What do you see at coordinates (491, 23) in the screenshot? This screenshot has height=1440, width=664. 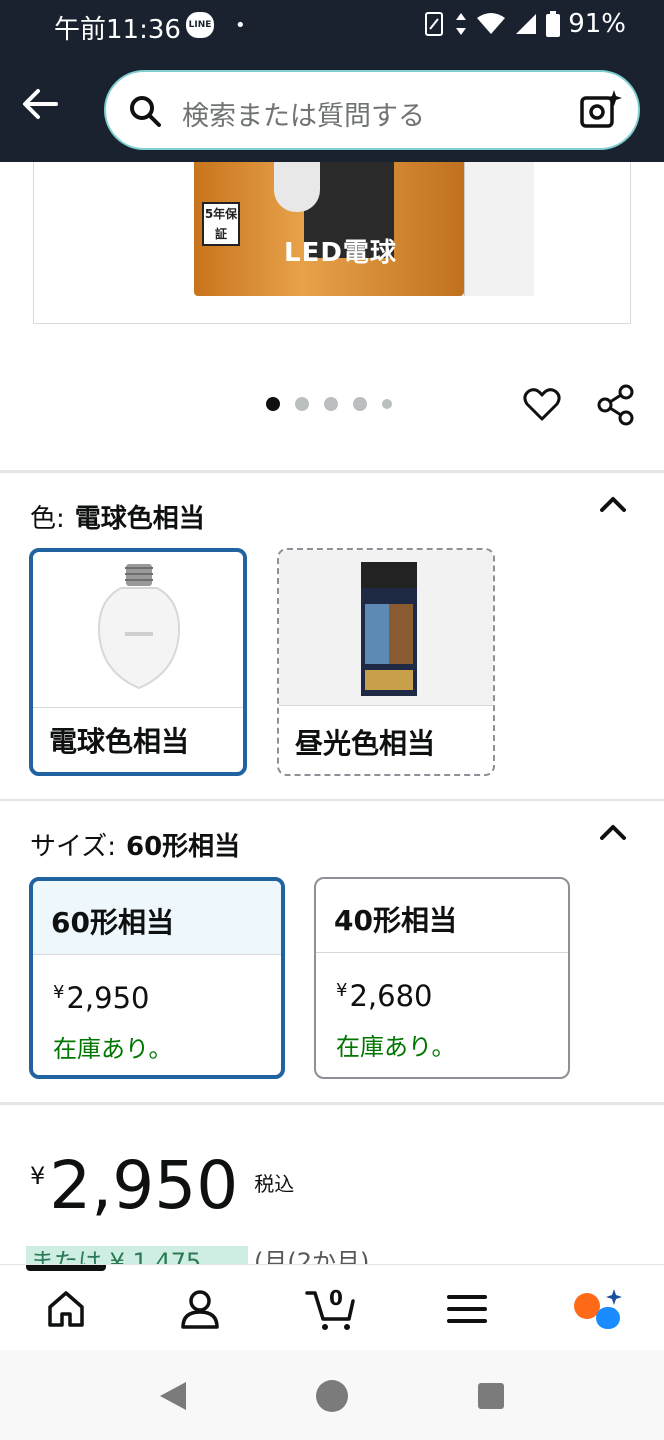 I see `wifi-icon` at bounding box center [491, 23].